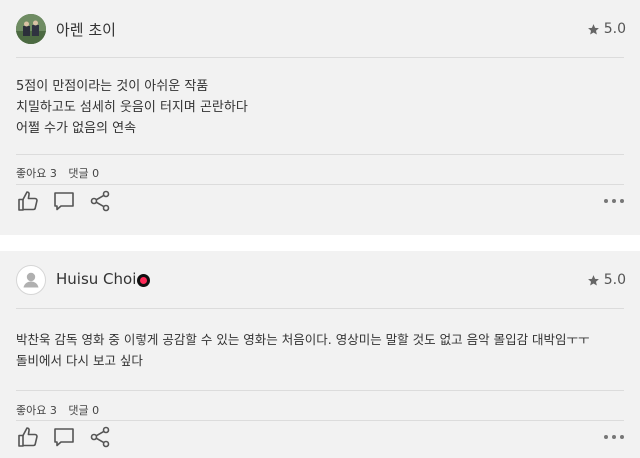  Describe the element at coordinates (86, 29) in the screenshot. I see `username: 아렌 초이` at that location.